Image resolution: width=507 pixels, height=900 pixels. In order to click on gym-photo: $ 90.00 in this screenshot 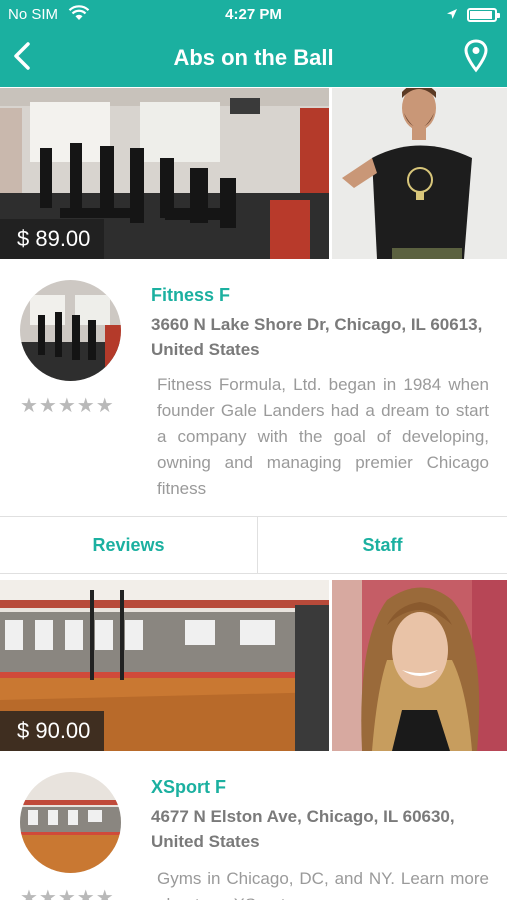, I will do `click(164, 665)`.